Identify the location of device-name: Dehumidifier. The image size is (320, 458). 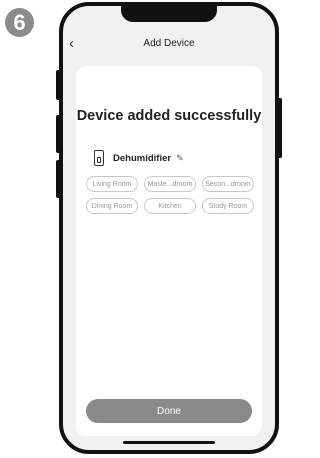
(142, 158).